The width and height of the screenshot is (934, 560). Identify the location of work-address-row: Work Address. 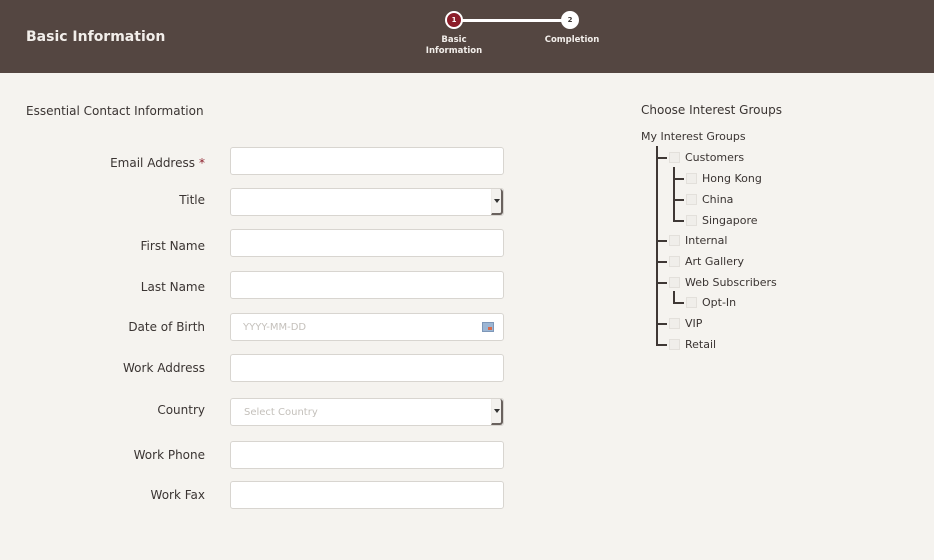
(260, 368).